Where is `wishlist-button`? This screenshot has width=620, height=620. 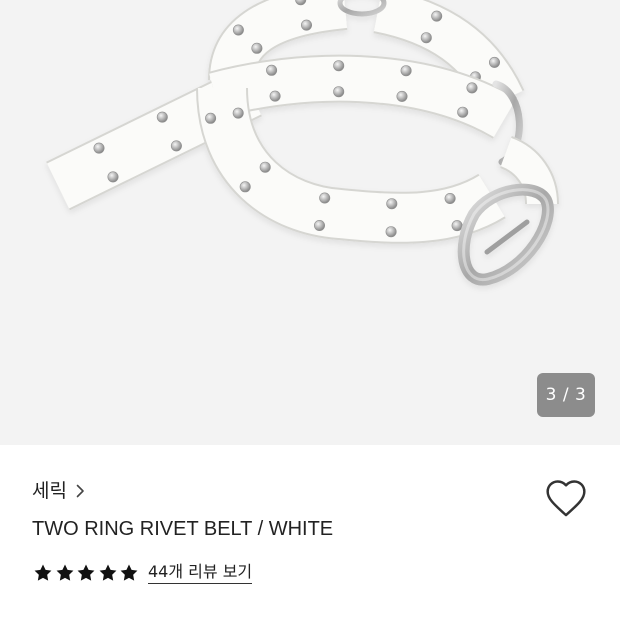 wishlist-button is located at coordinates (566, 498).